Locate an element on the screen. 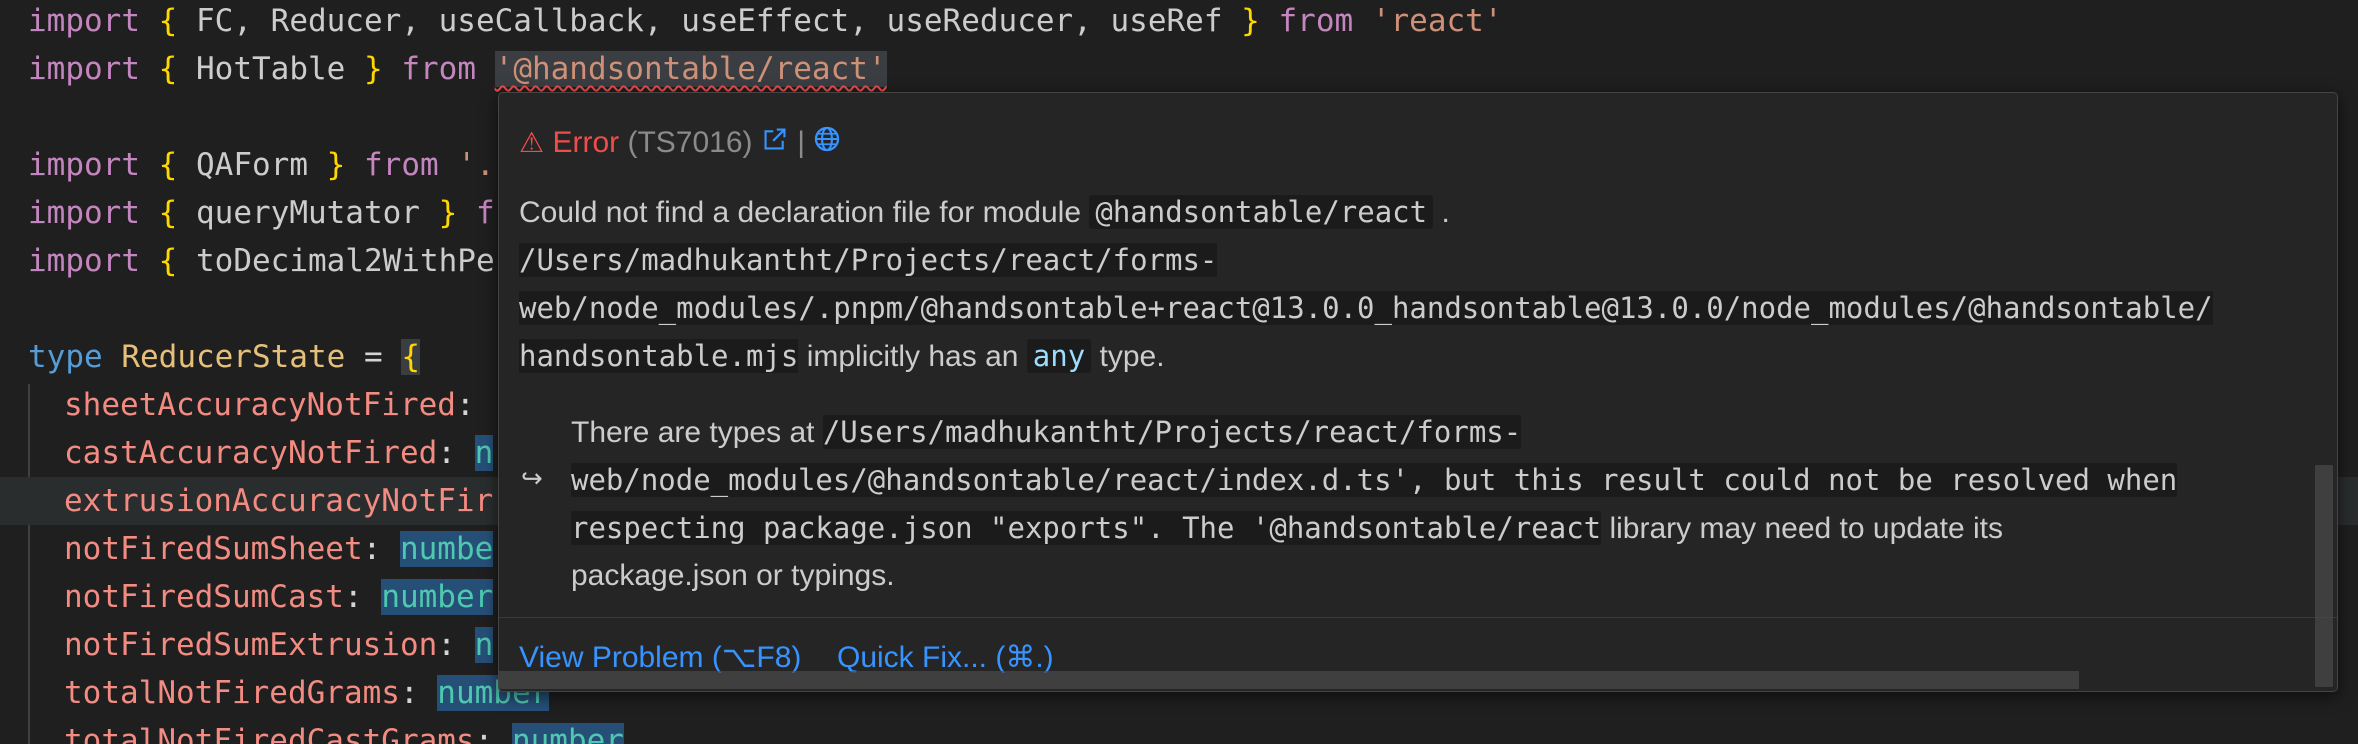 The width and height of the screenshot is (2358, 744). message-text: library may need to update its is located at coordinates (1806, 528).